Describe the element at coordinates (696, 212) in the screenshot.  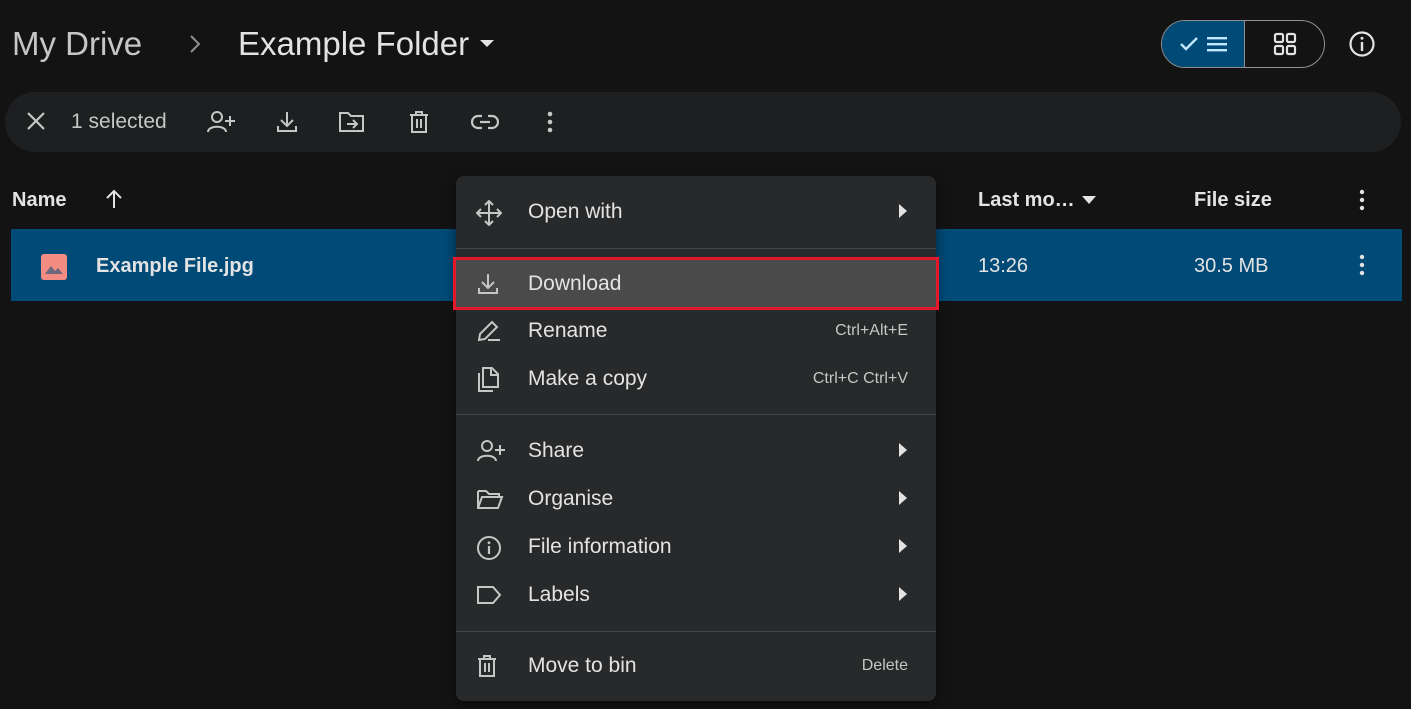
I see `menu-item-open-with: Open with` at that location.